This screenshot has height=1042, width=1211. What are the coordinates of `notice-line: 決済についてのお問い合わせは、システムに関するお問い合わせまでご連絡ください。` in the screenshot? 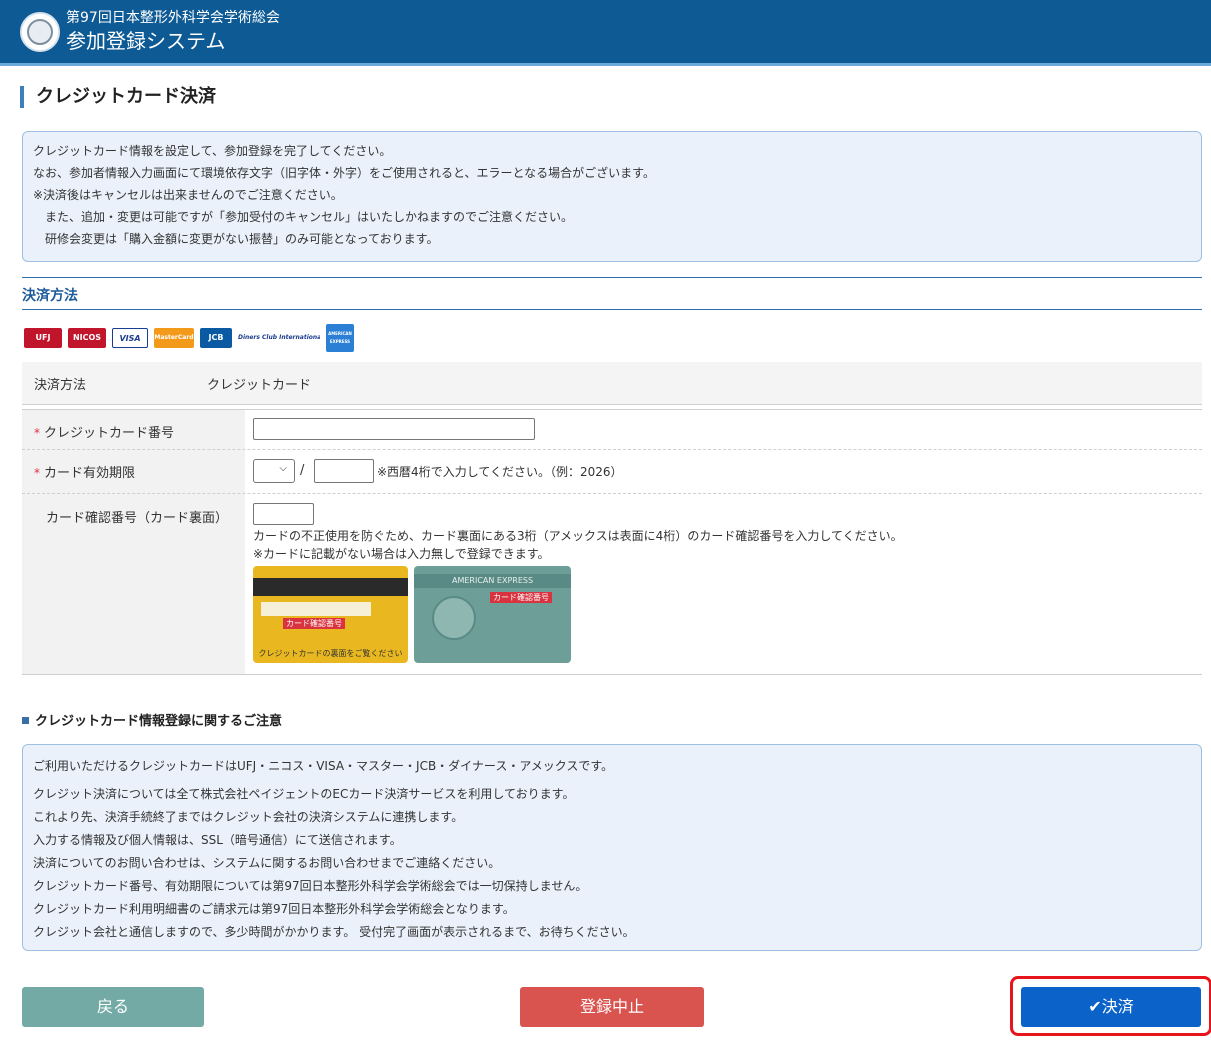 It's located at (267, 863).